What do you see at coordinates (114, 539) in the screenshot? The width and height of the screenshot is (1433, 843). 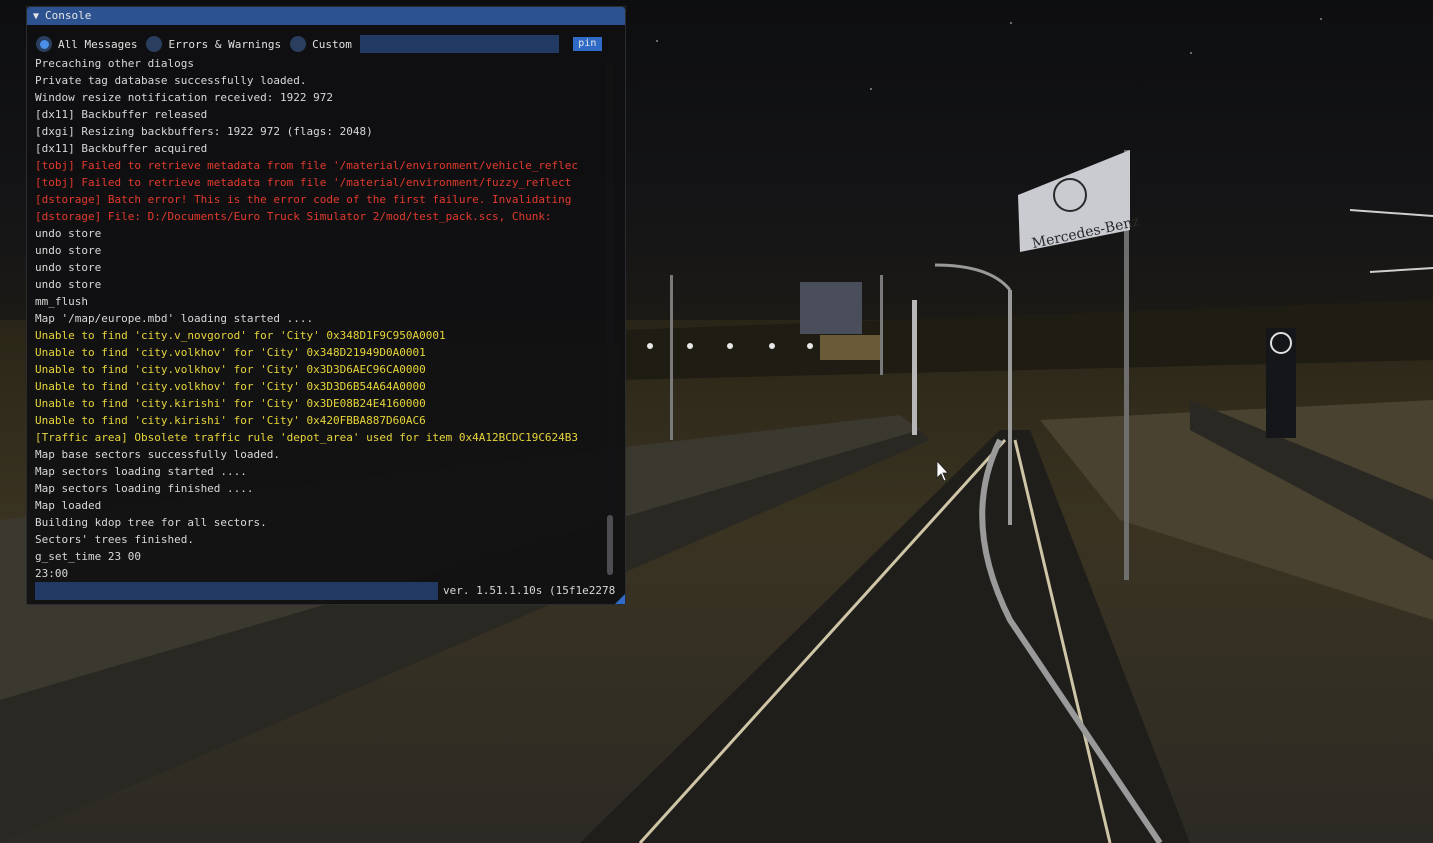 I see `log-line: Sectors' trees finished.` at bounding box center [114, 539].